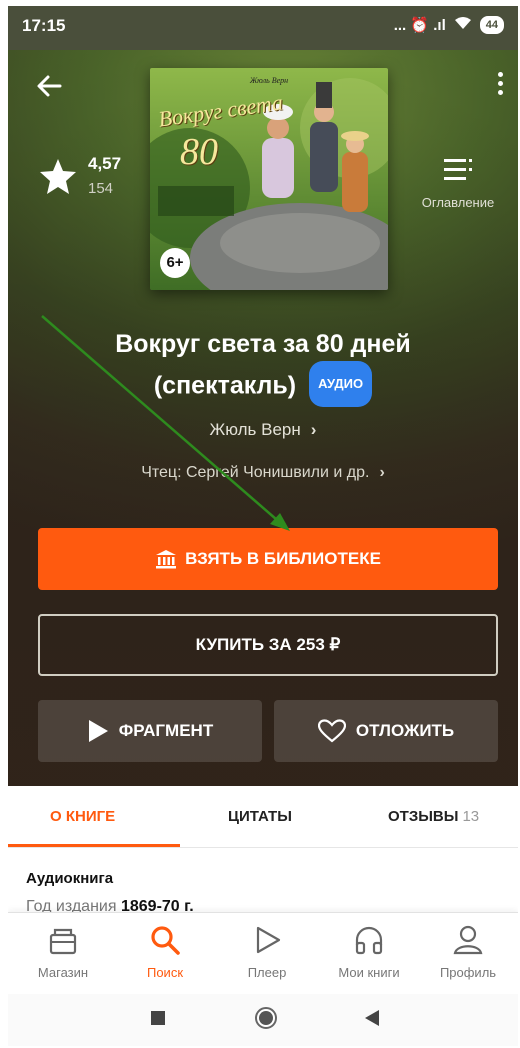  I want to click on bottom-navigation: Магазин Поиск Плеер Мои книги Профиль, so click(263, 953).